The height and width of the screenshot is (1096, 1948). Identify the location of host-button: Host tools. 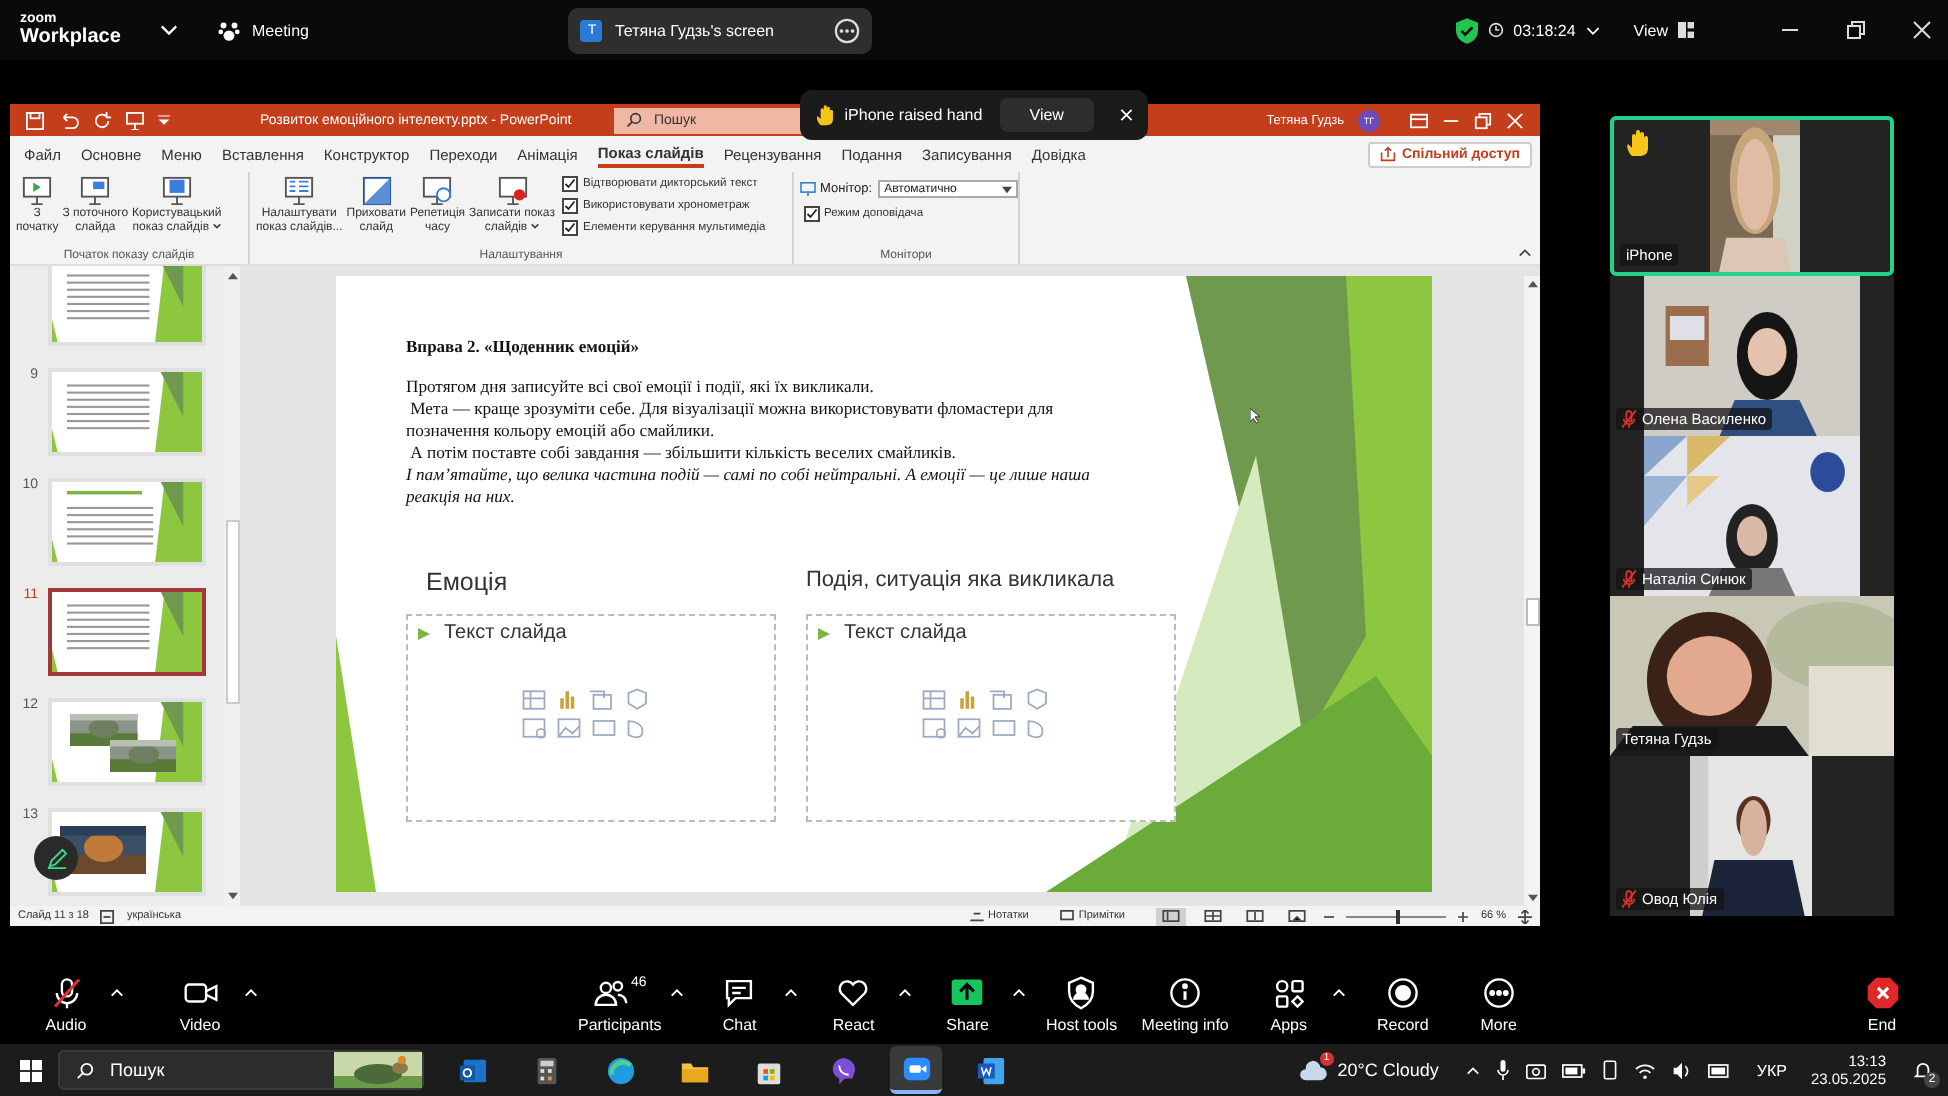
(1081, 1004).